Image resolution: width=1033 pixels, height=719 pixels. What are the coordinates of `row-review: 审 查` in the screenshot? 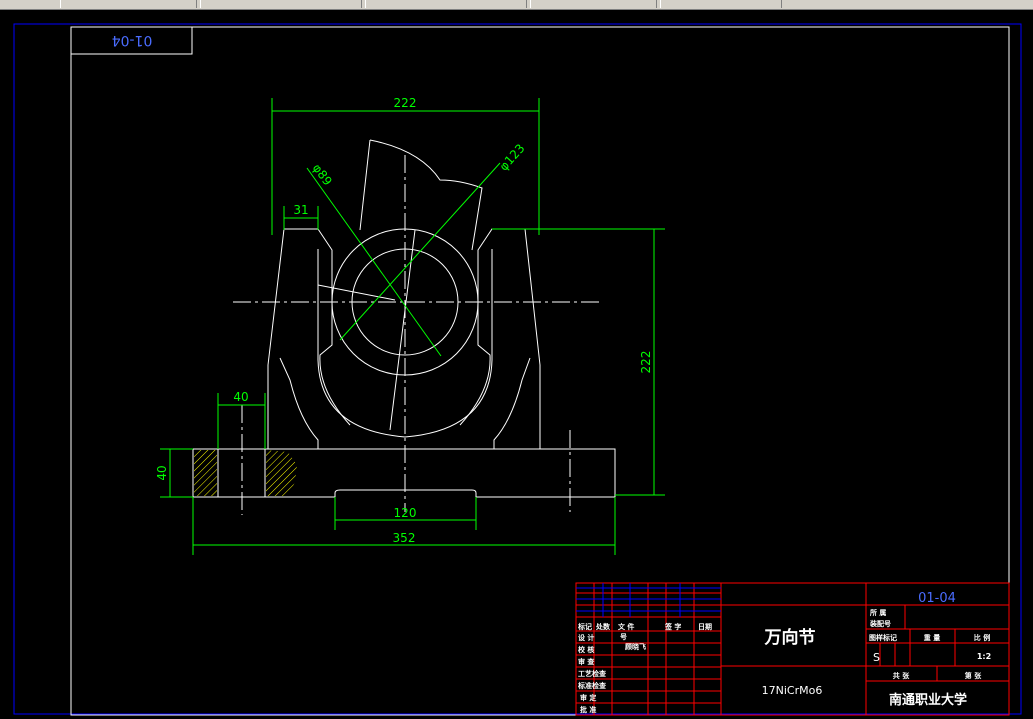 It's located at (586, 661).